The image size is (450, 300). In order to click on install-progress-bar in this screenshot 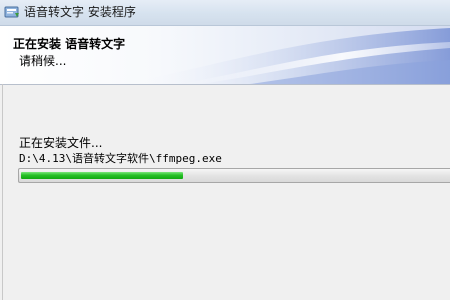, I will do `click(234, 175)`.